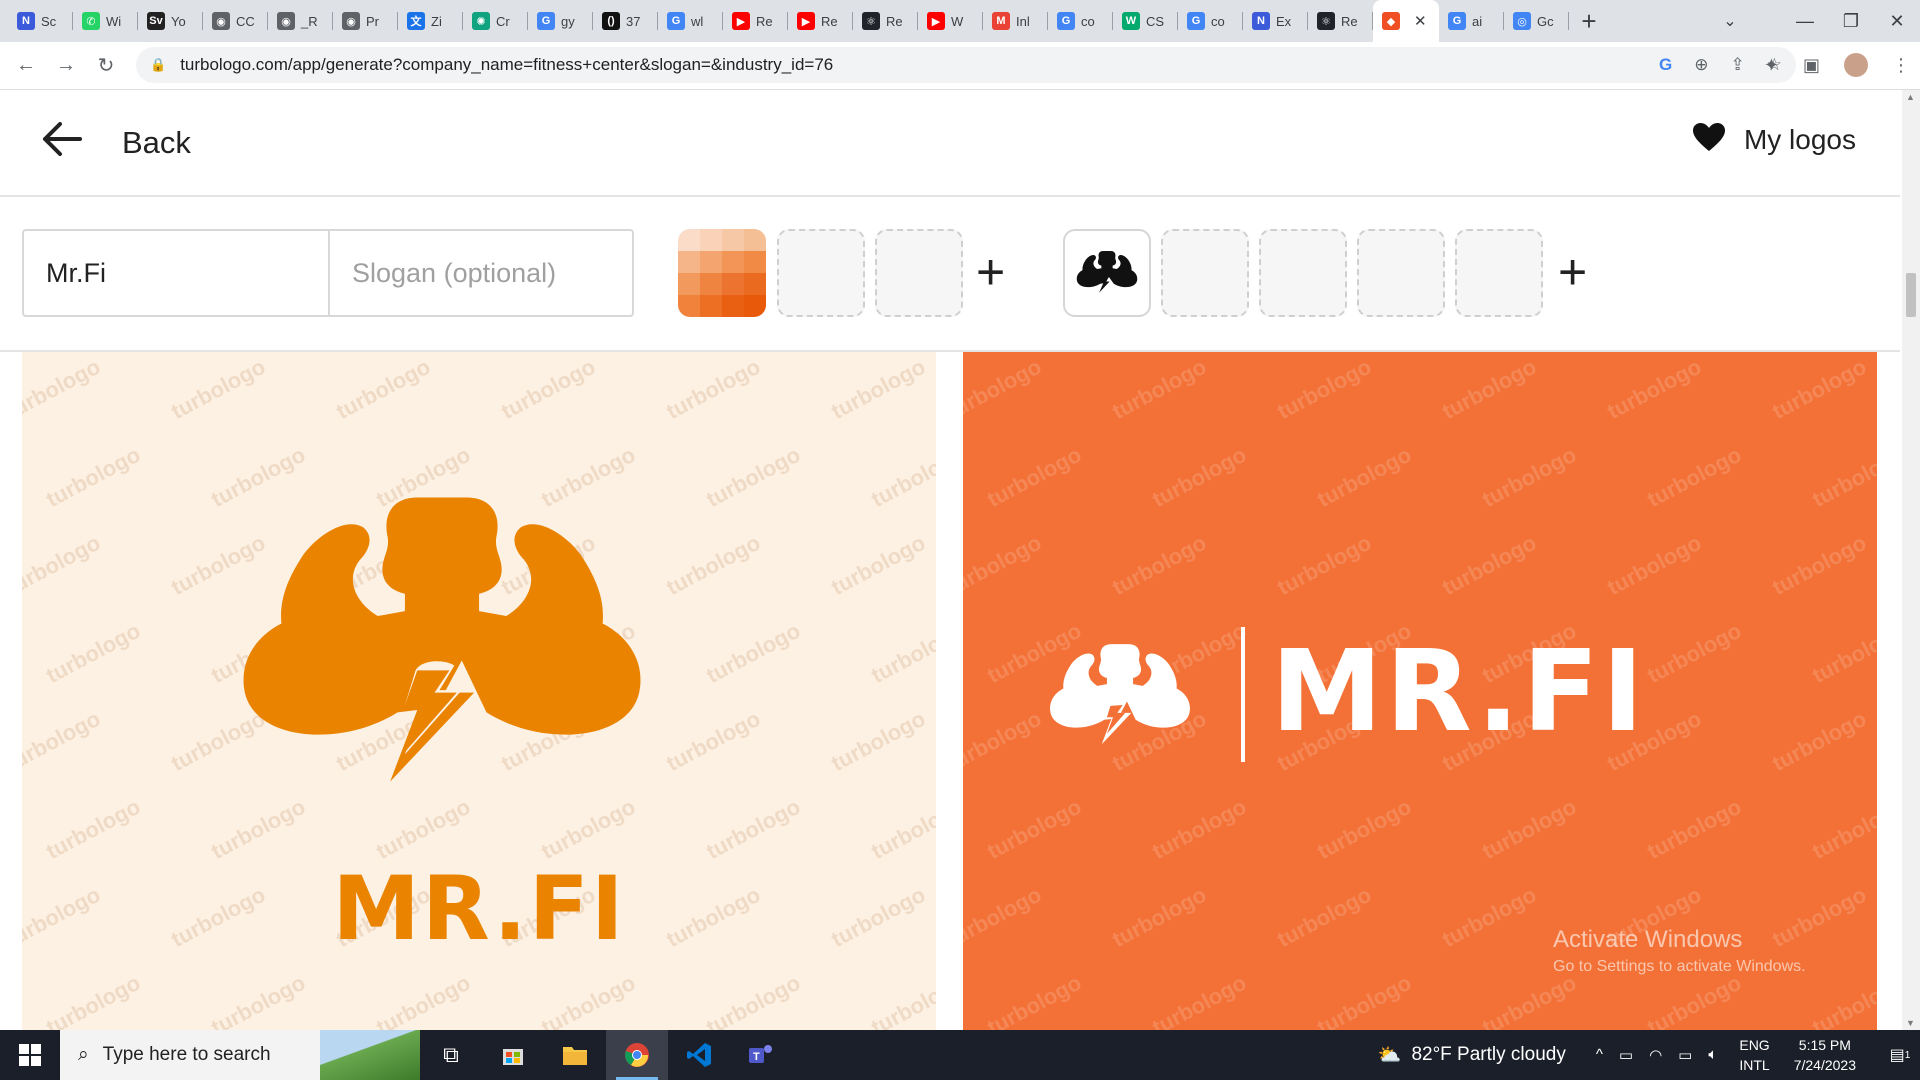  Describe the element at coordinates (1665, 65) in the screenshot. I see `google-icon: G` at that location.